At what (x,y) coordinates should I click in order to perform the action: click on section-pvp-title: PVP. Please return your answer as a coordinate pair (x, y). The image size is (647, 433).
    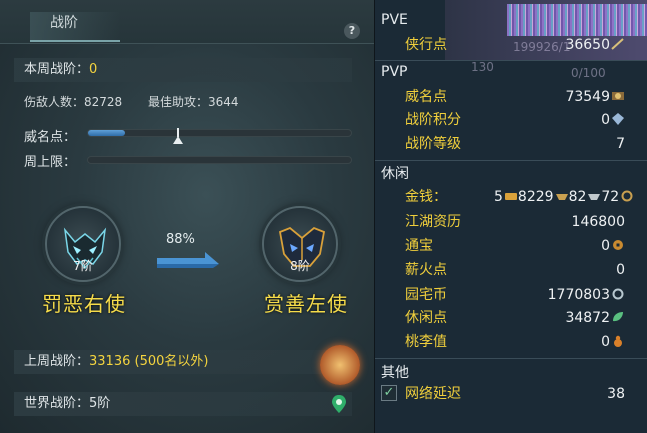
    Looking at the image, I should click on (394, 72).